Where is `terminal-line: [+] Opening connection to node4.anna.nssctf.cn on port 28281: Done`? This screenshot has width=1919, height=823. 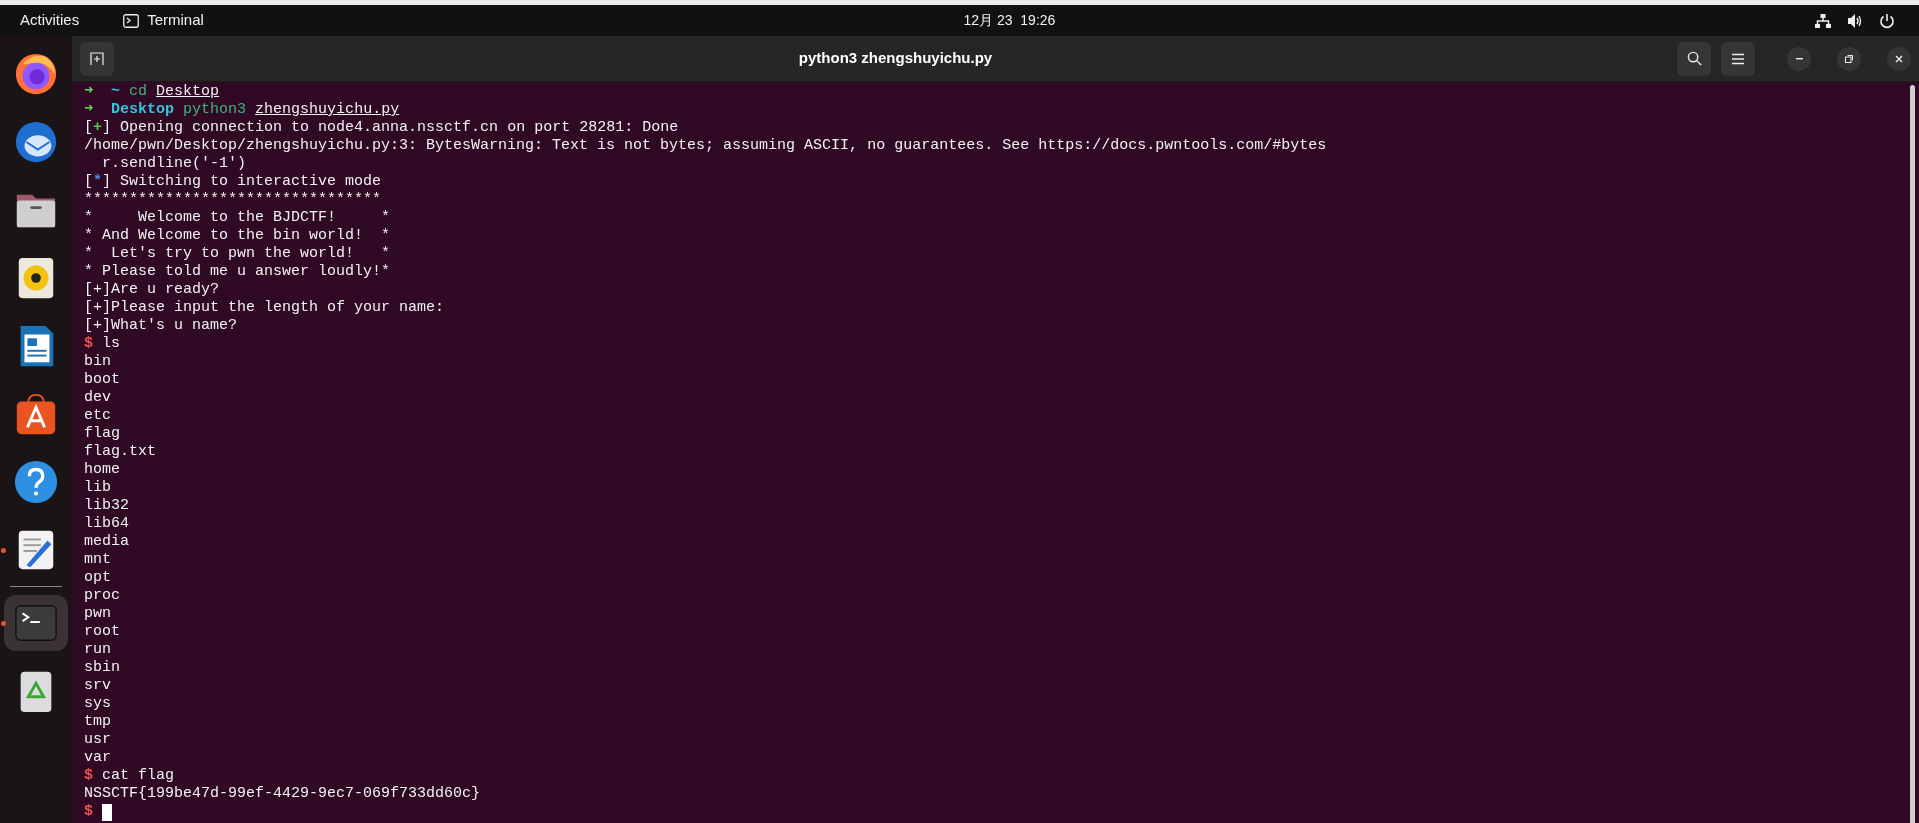 terminal-line: [+] Opening connection to node4.anna.nssctf.cn on port 28281: Done is located at coordinates (382, 128).